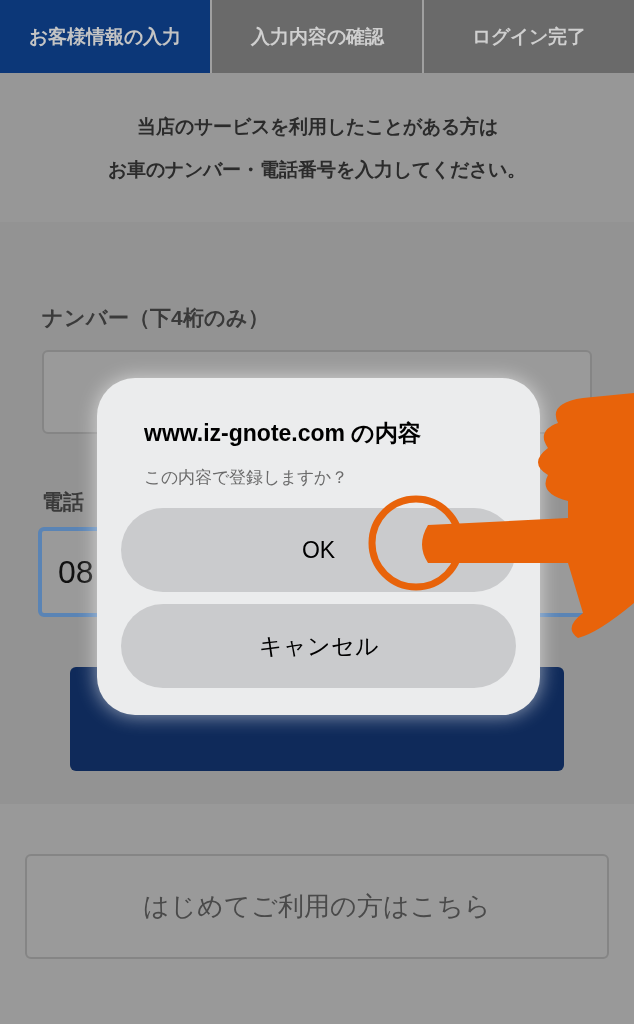  I want to click on dialog-message: この内容で登録しますか？, so click(246, 477).